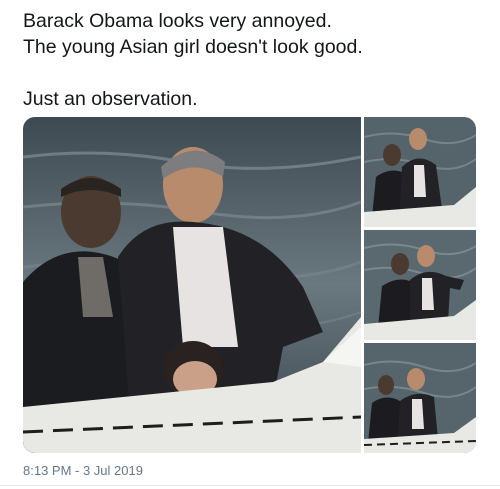 The image size is (500, 489). Describe the element at coordinates (193, 47) in the screenshot. I see `tweet-line-2: The young Asian girl doesn't look good.` at that location.